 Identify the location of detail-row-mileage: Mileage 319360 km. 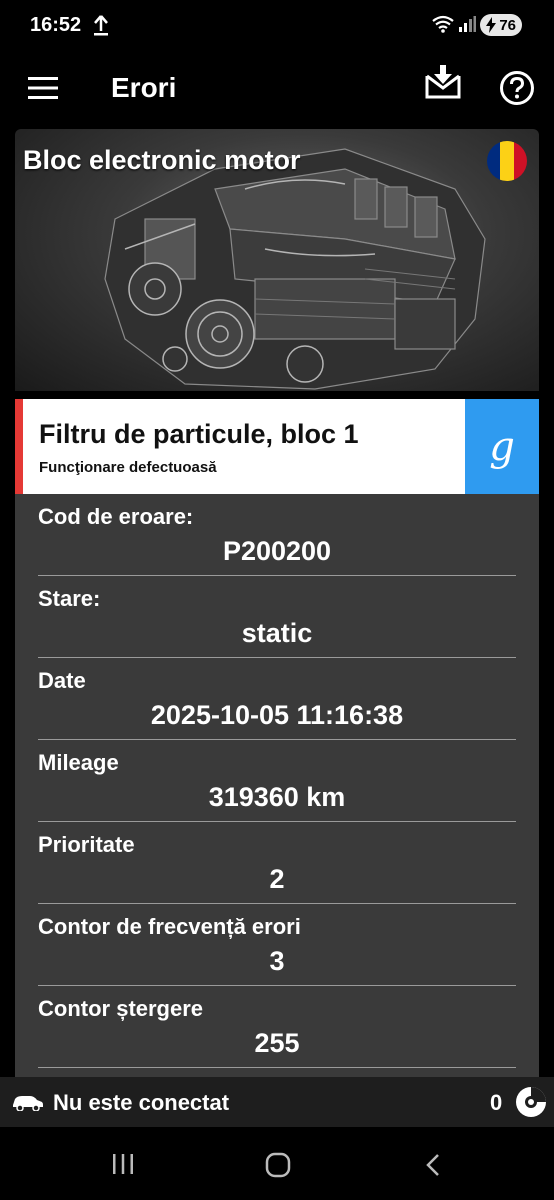
(277, 781).